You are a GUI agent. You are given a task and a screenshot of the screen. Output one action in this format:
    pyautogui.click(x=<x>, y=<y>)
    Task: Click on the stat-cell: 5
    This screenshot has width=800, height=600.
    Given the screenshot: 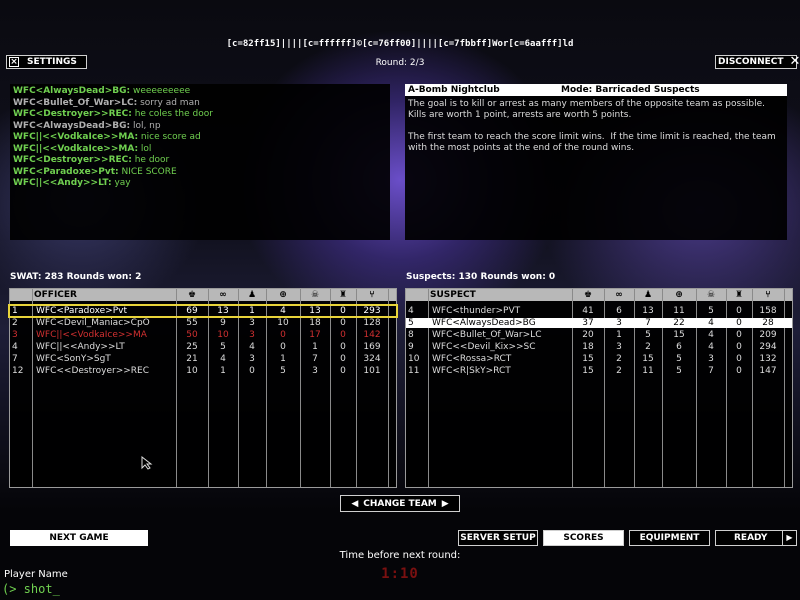 What is the action you would take?
    pyautogui.click(x=679, y=359)
    